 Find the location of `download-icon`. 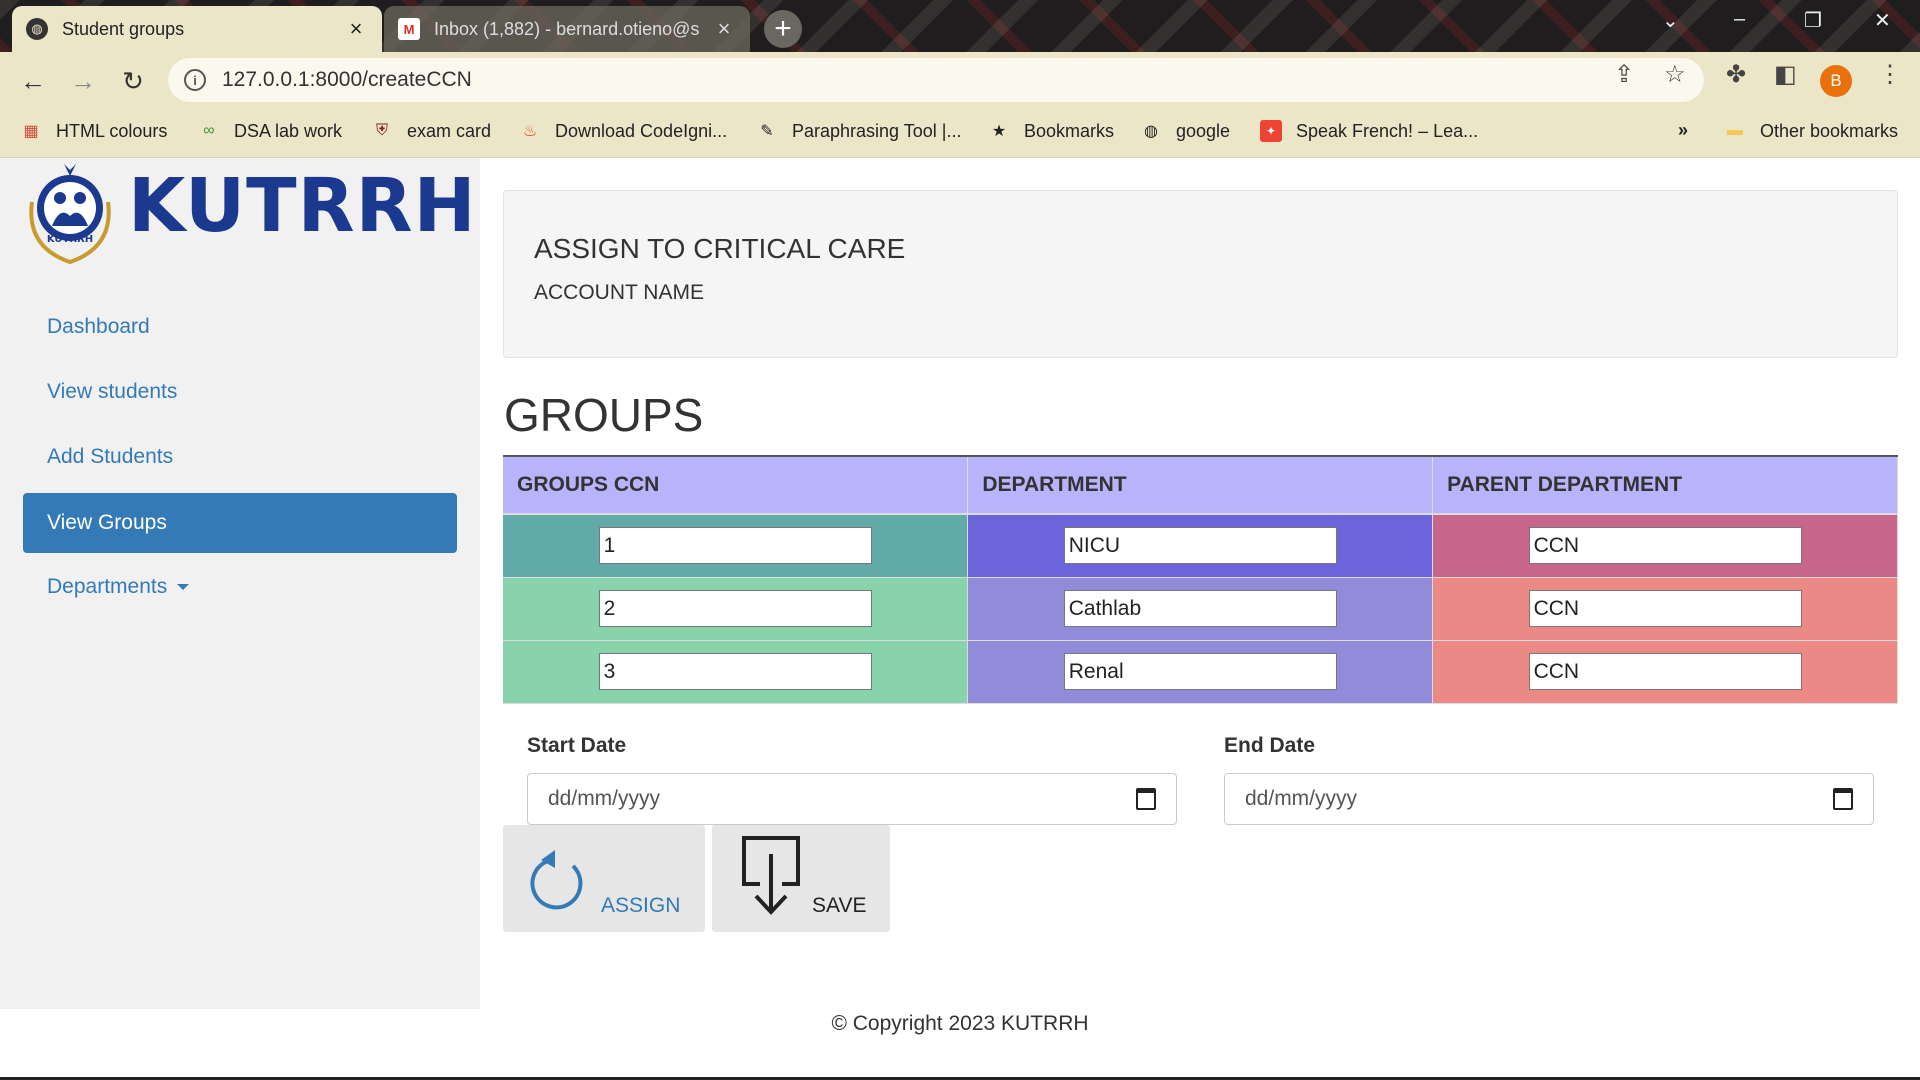

download-icon is located at coordinates (771, 875).